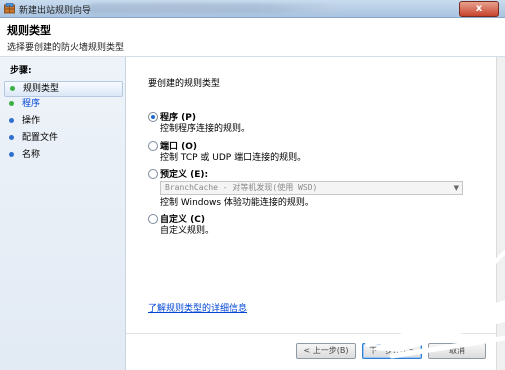 This screenshot has height=370, width=505. What do you see at coordinates (63, 89) in the screenshot?
I see `step-rule-type: 规则类型` at bounding box center [63, 89].